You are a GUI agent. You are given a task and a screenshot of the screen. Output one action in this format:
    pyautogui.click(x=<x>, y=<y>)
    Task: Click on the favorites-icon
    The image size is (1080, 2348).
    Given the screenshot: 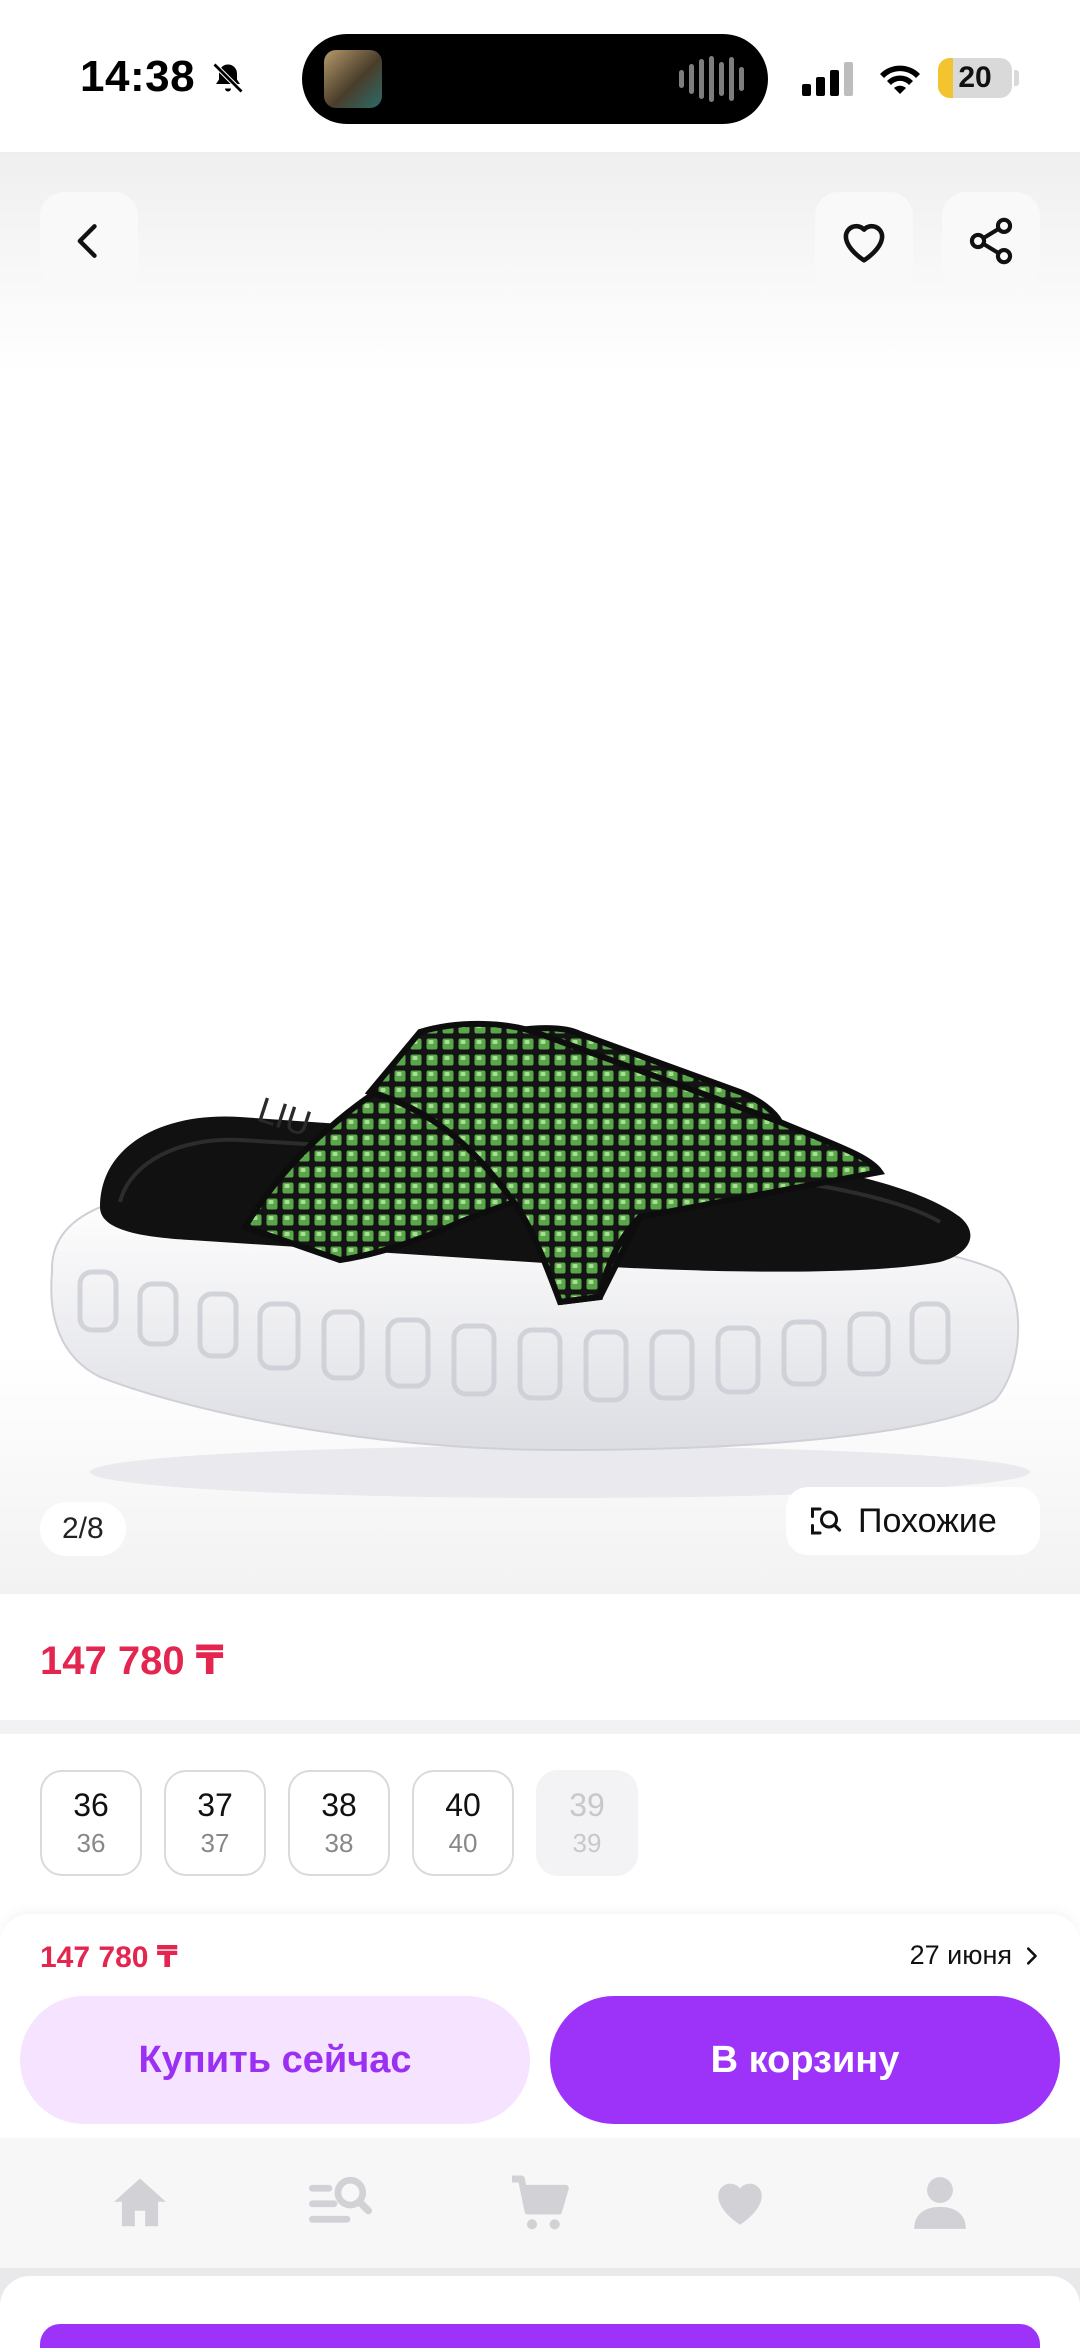 What is the action you would take?
    pyautogui.click(x=740, y=2204)
    